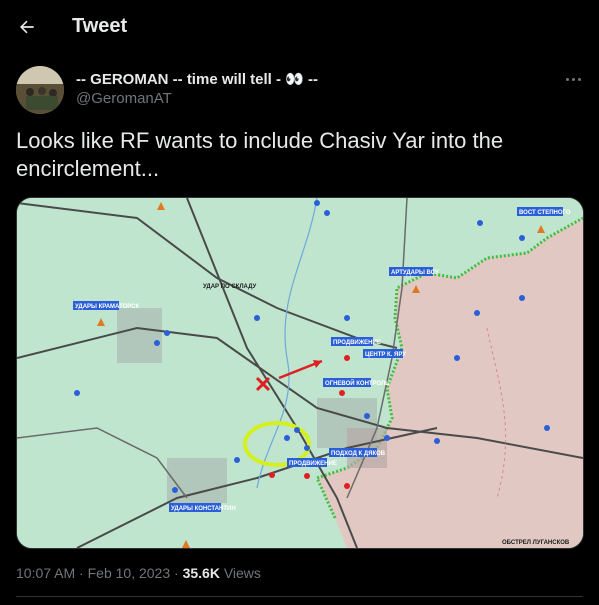 The image size is (599, 605). What do you see at coordinates (299, 26) in the screenshot?
I see `top-bar: Tweet` at bounding box center [299, 26].